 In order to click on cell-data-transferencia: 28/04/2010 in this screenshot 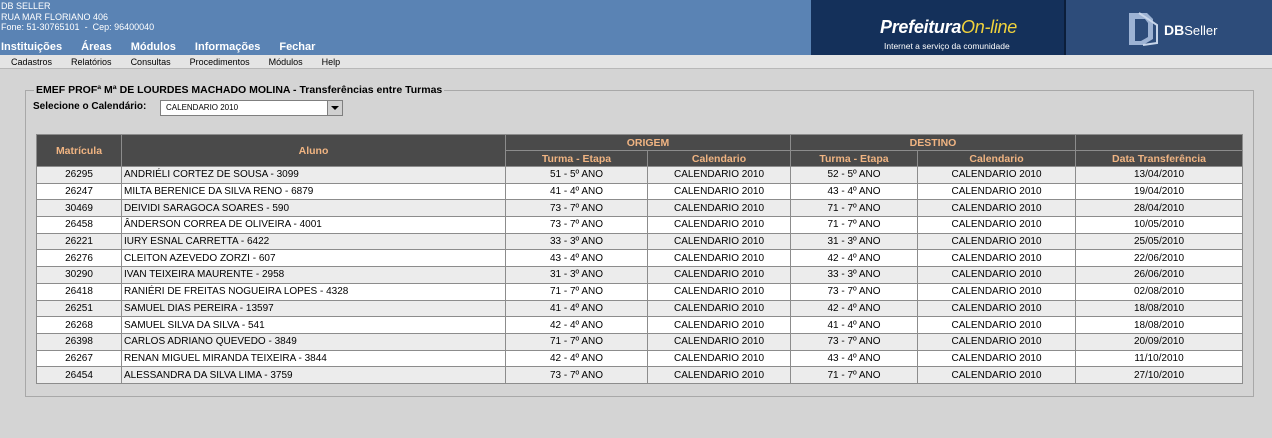, I will do `click(1159, 208)`.